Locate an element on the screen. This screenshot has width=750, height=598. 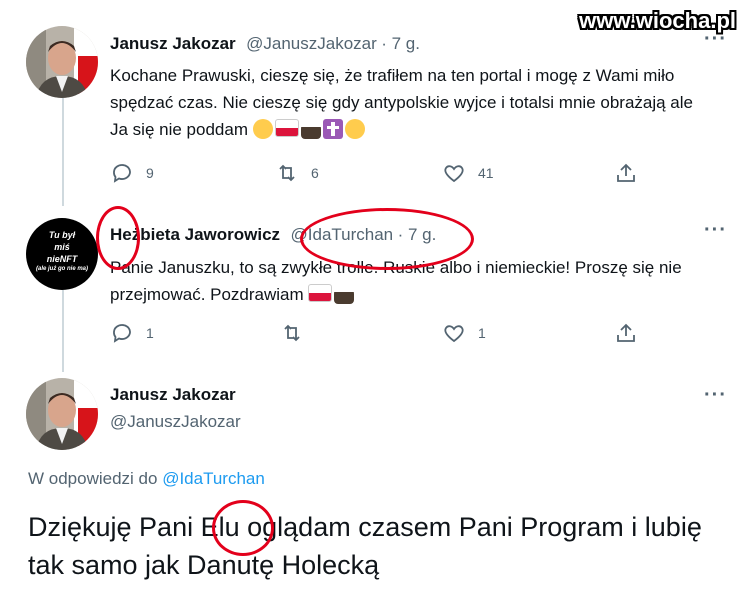
avatar: Tu był miś nieNFT (ale już go nie ma) is located at coordinates (62, 254).